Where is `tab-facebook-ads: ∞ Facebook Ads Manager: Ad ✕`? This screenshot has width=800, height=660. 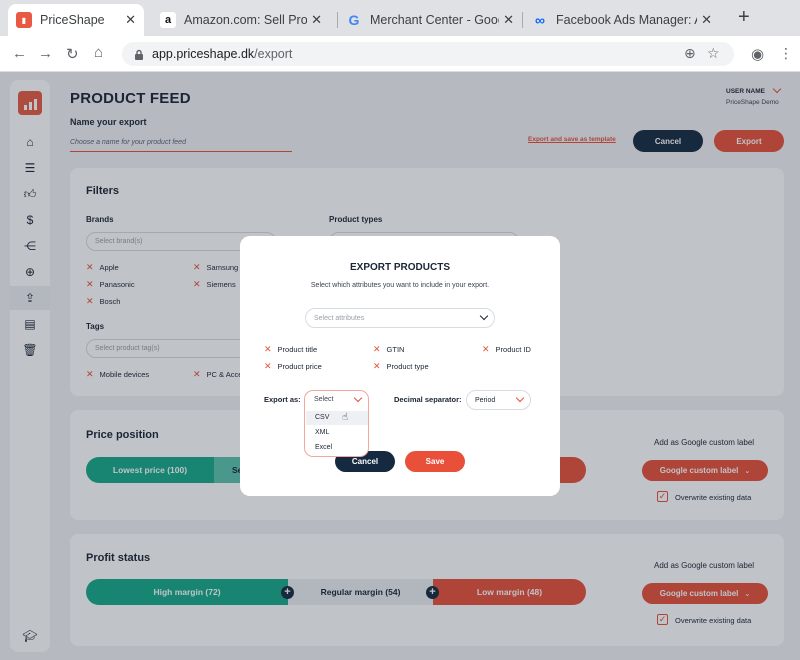 tab-facebook-ads: ∞ Facebook Ads Manager: Ad ✕ is located at coordinates (622, 20).